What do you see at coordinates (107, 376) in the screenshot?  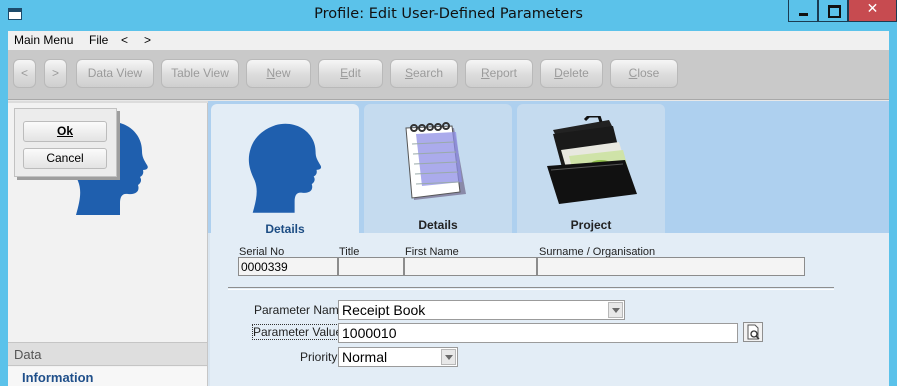 I see `nav-item-information: Information` at bounding box center [107, 376].